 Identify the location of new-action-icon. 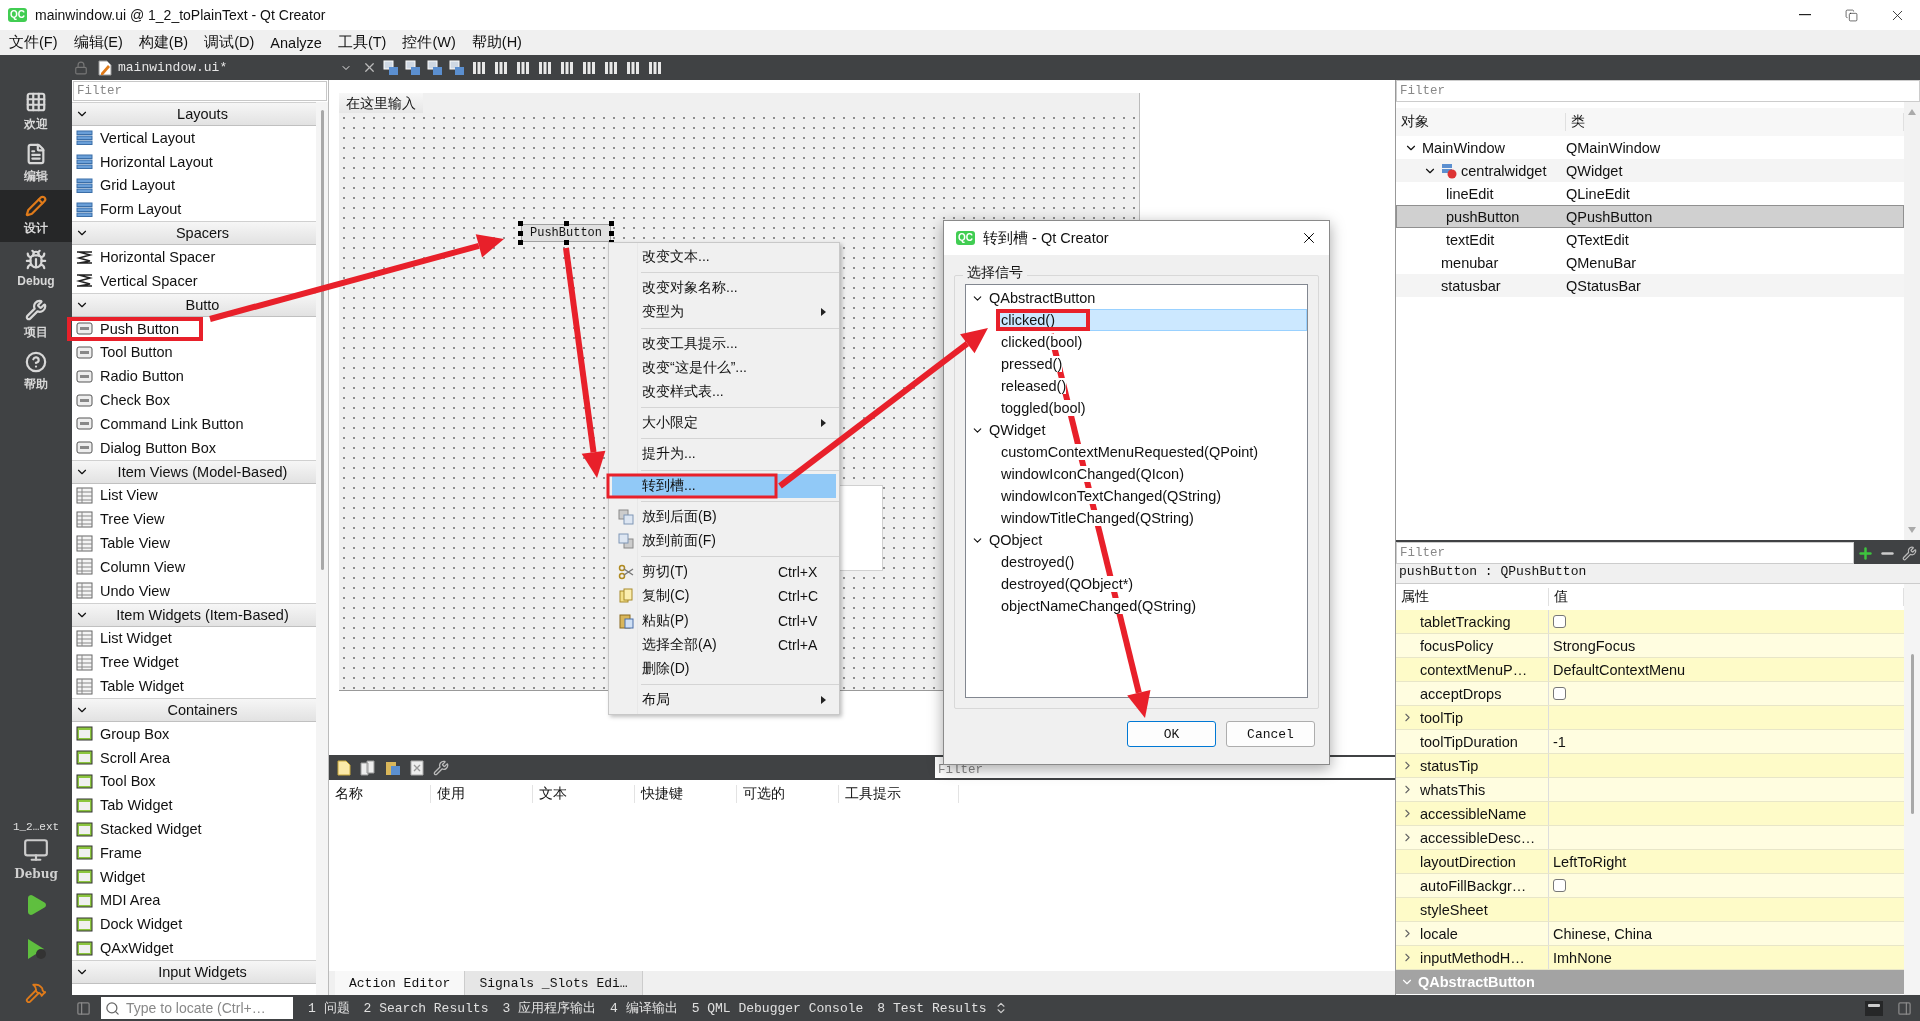
(344, 767).